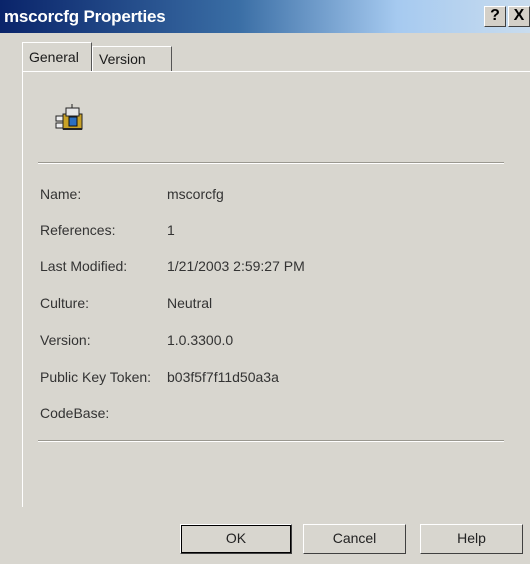  I want to click on culture-value: Neutral, so click(190, 303).